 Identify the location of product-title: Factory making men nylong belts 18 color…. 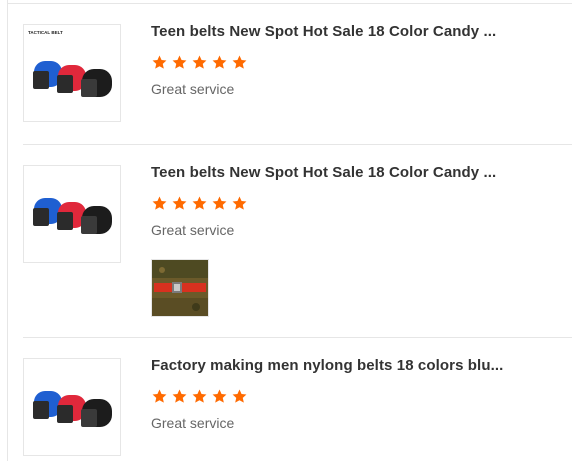
(327, 365).